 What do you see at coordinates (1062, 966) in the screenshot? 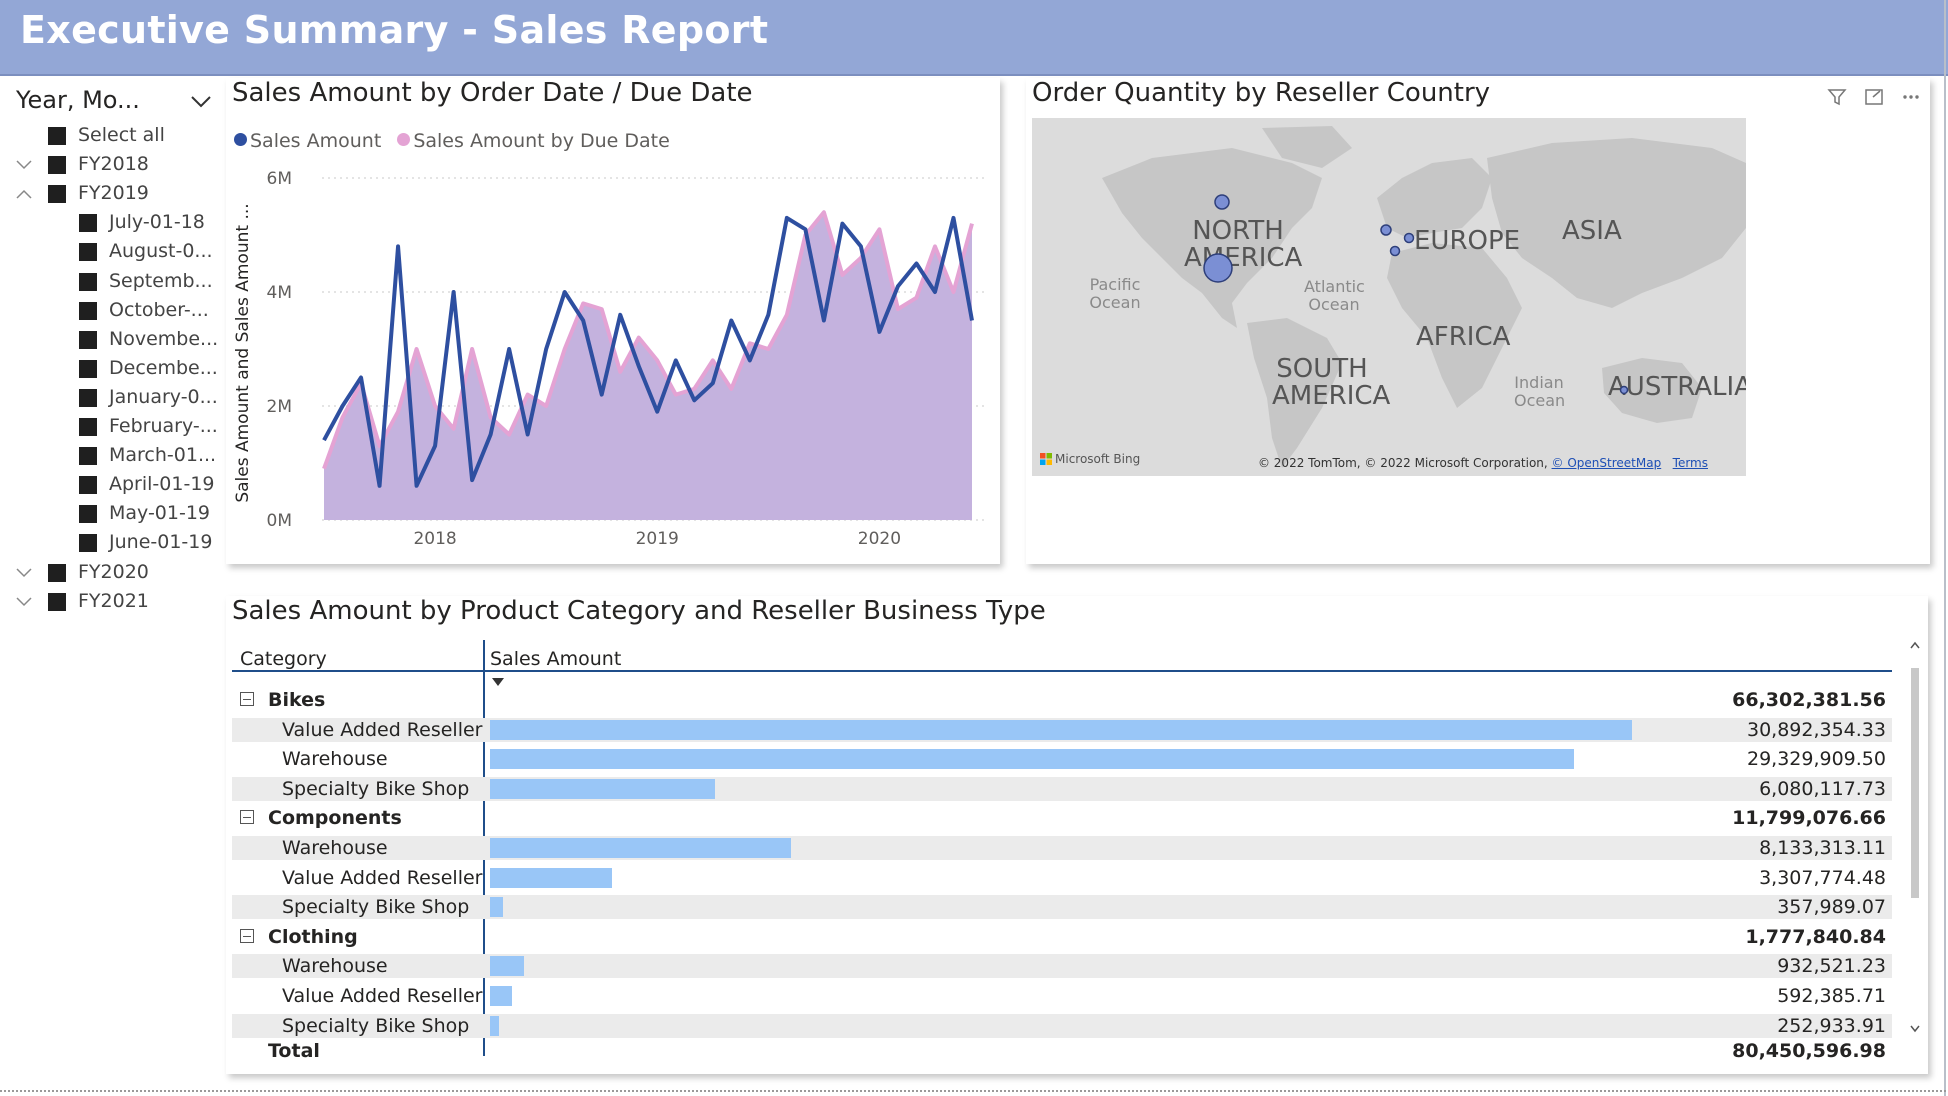
I see `matrix-row: Warehouse 932,521.23` at bounding box center [1062, 966].